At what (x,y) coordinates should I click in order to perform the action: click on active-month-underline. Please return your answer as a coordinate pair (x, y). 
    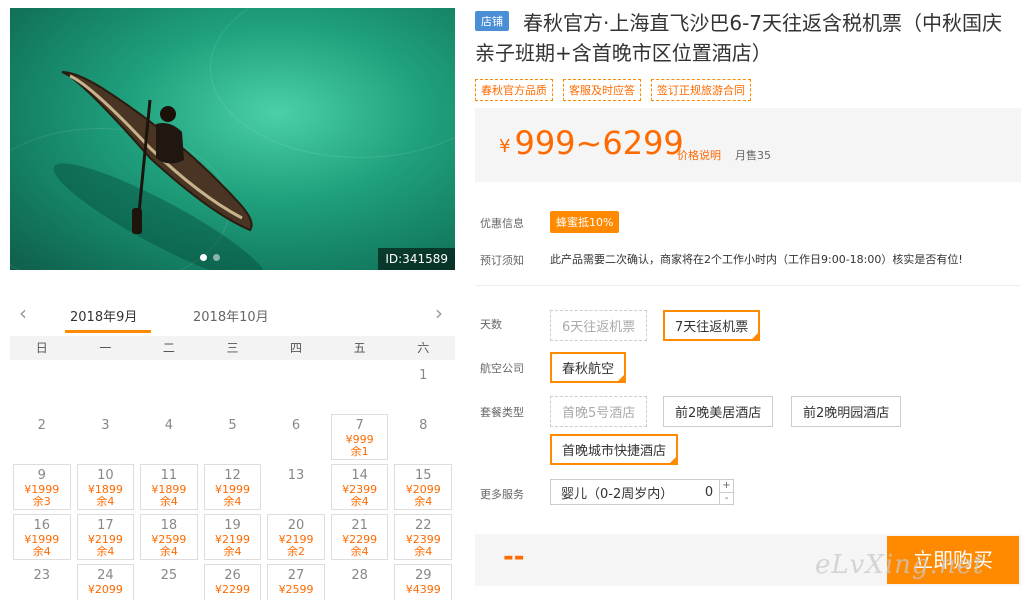
    Looking at the image, I should click on (108, 331).